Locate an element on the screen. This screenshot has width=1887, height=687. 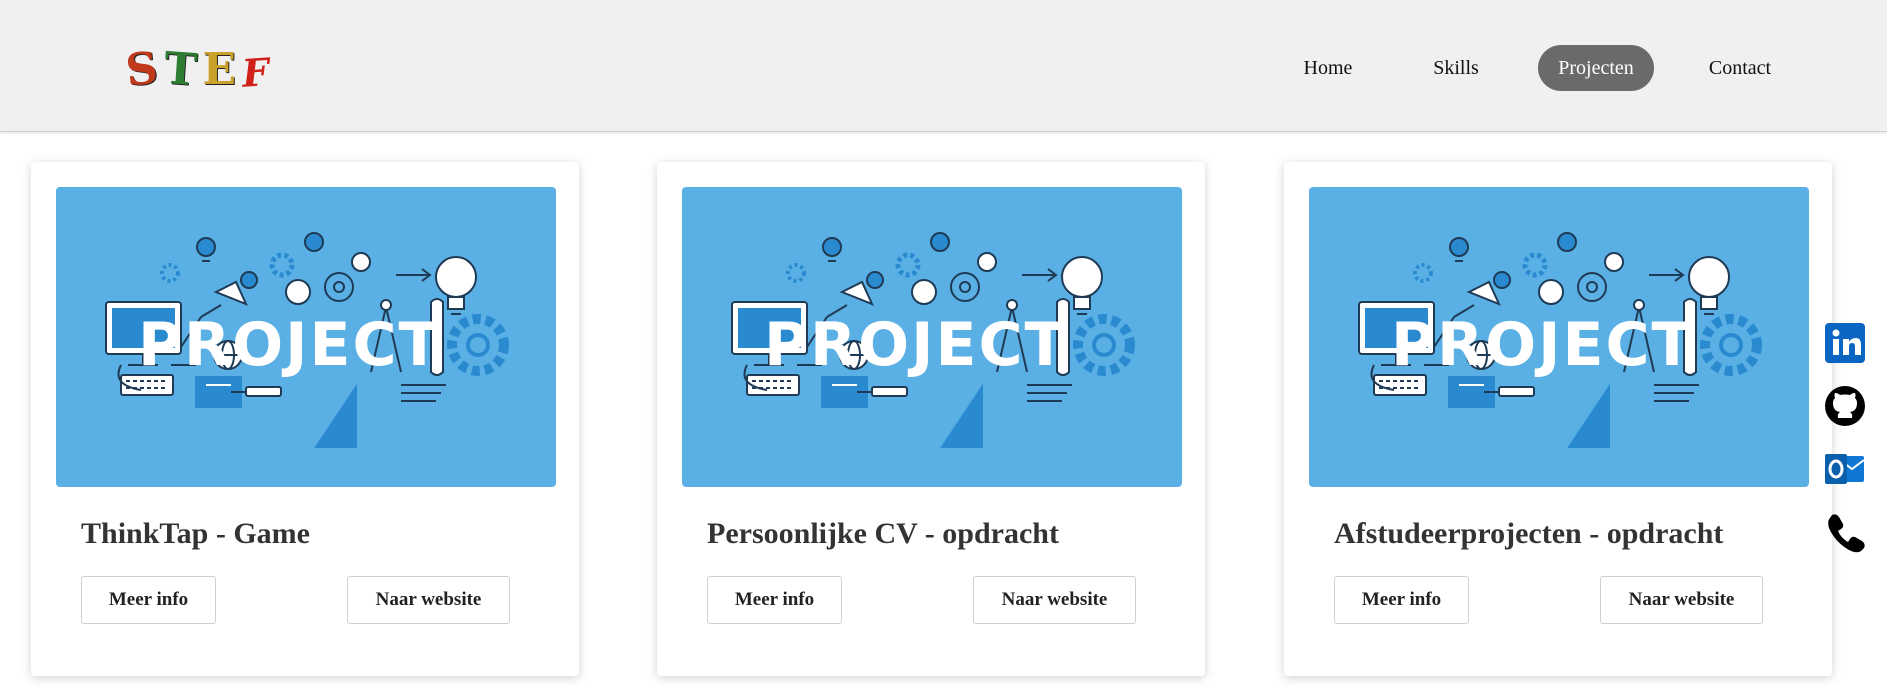
project-title: Persoonlijke CV - opdracht is located at coordinates (883, 533).